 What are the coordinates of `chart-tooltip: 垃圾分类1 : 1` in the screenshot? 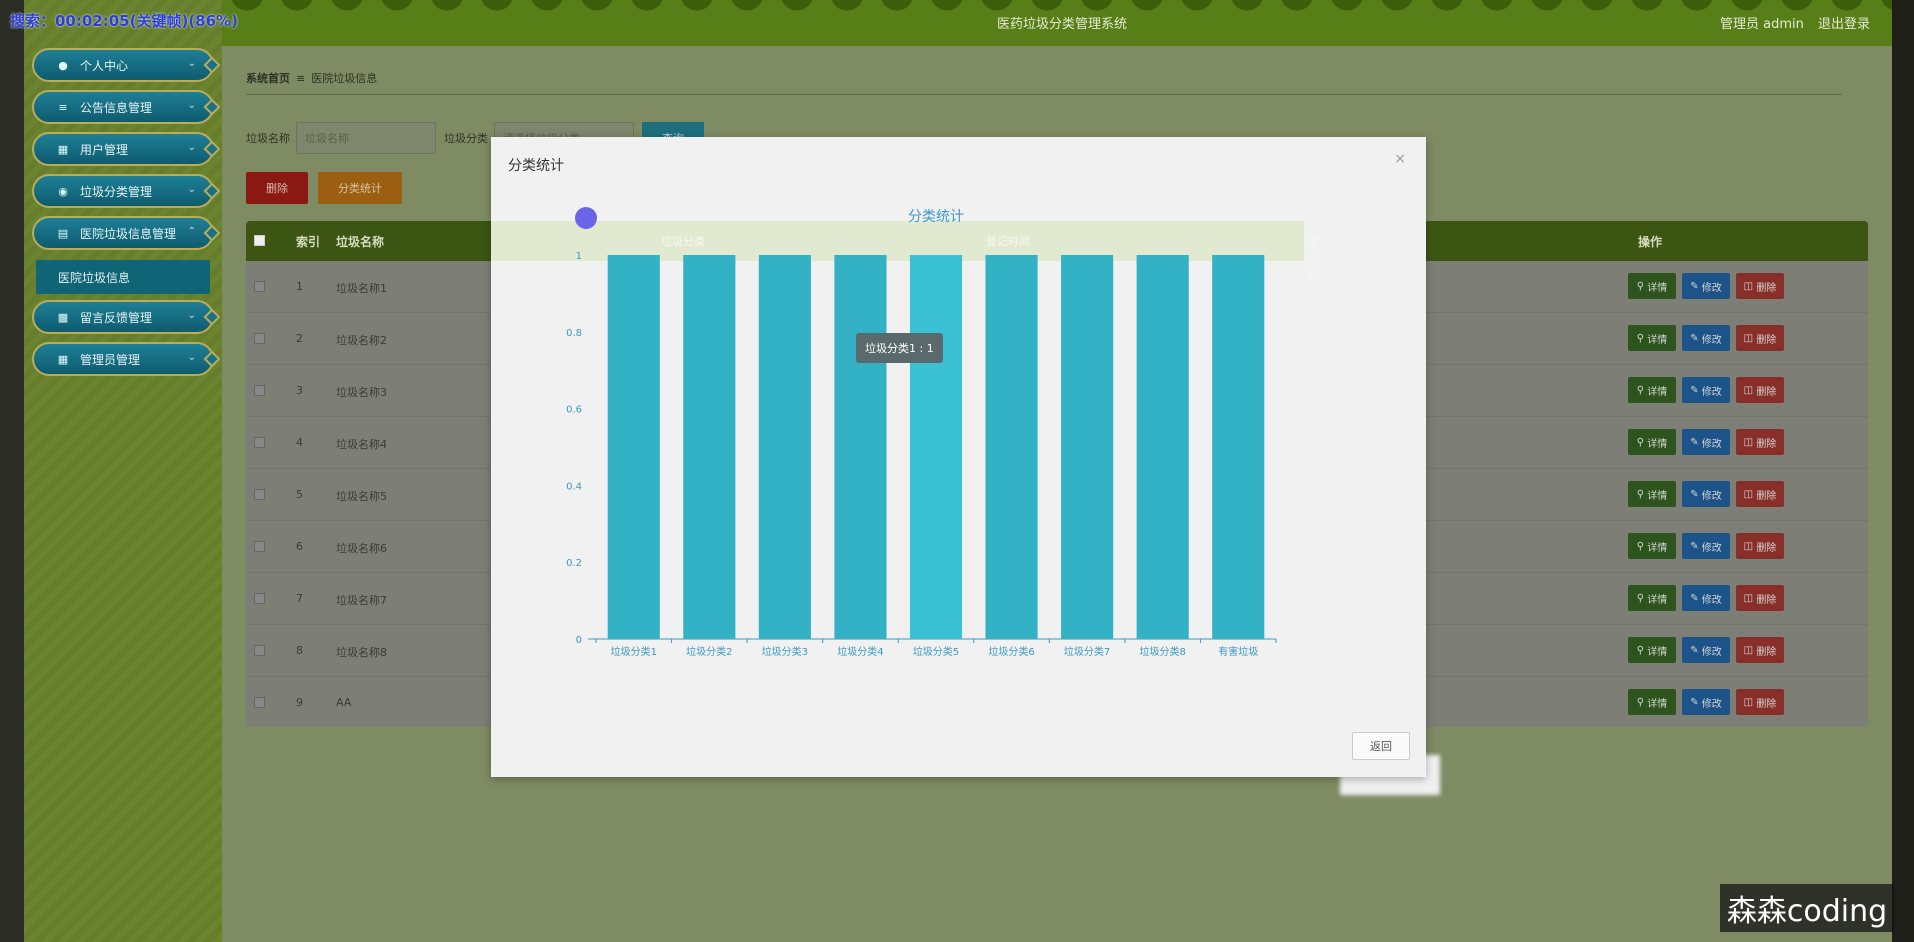 It's located at (899, 348).